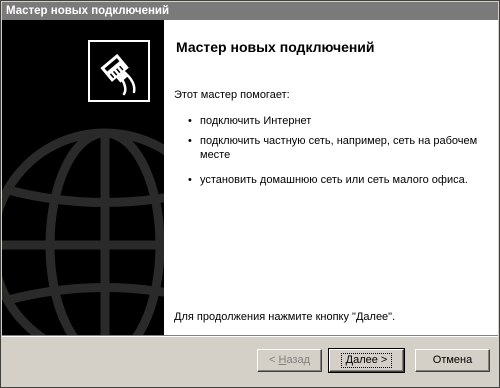 This screenshot has width=500, height=388. I want to click on intro-text: Этот мастер помогает:, so click(232, 95).